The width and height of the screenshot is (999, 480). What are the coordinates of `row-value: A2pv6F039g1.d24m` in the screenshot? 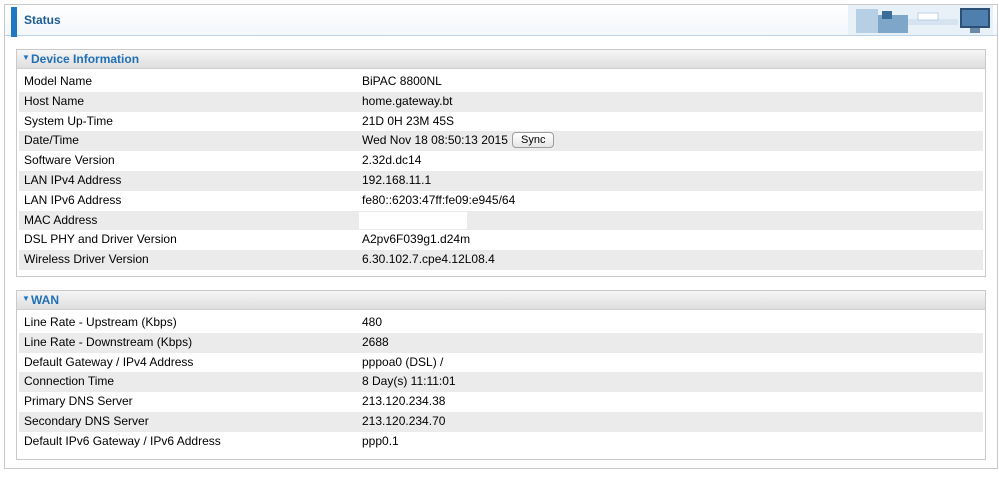 It's located at (416, 239).